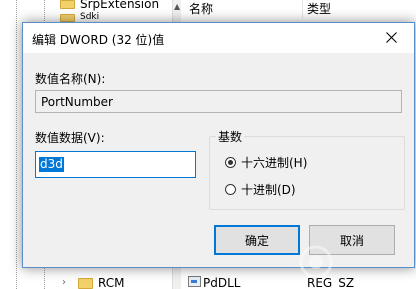  Describe the element at coordinates (268, 189) in the screenshot. I see `radio-decimal-label: 十进制(D)` at that location.